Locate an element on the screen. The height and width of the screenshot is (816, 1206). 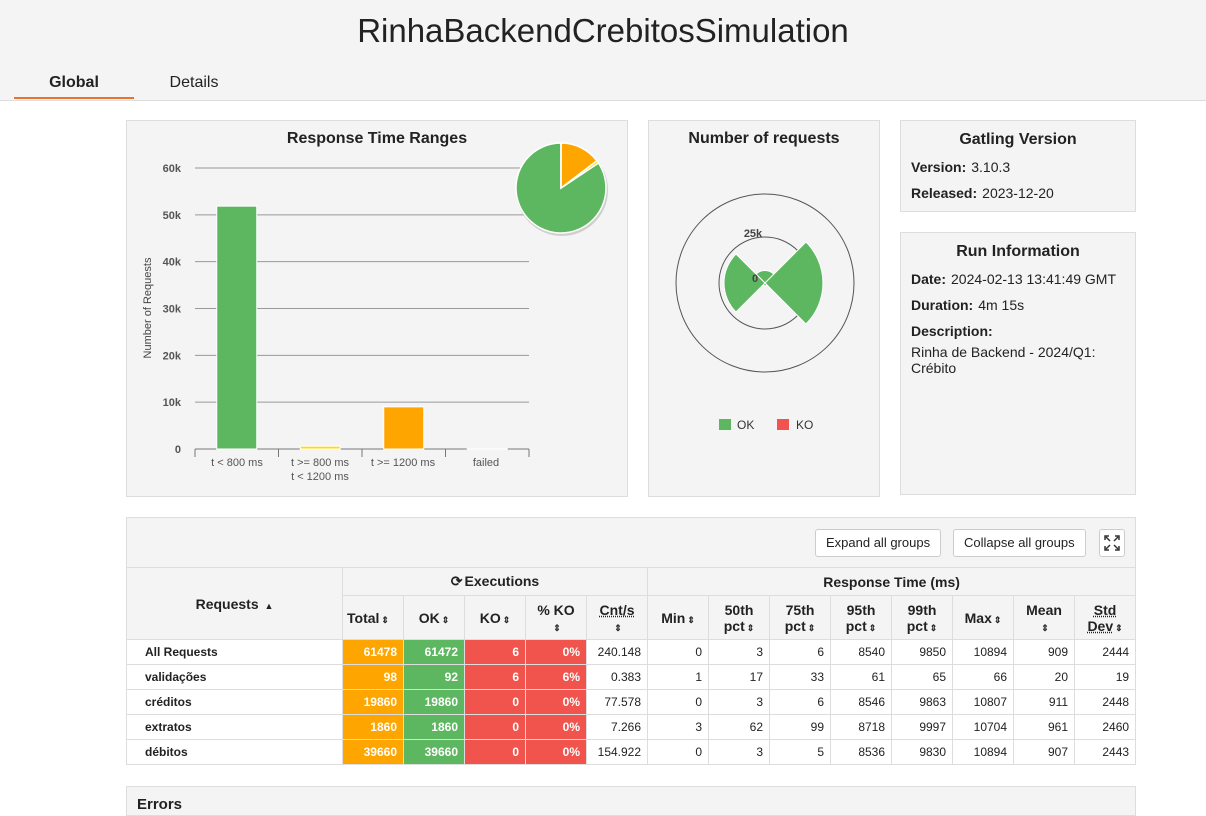
cell-name: All Requests is located at coordinates (235, 652).